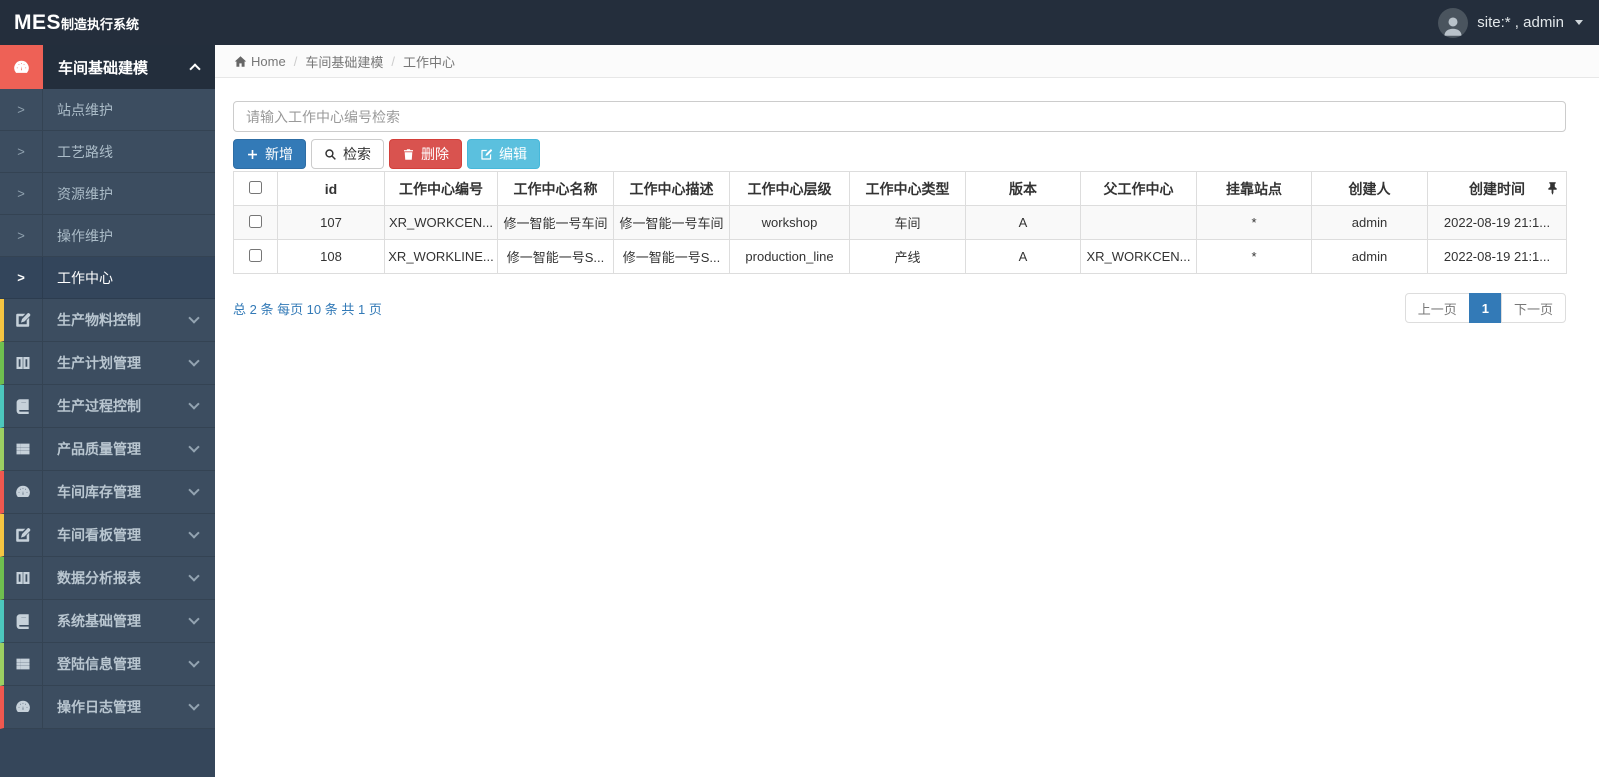  Describe the element at coordinates (99, 707) in the screenshot. I see `sidebar-item-label: 操作日志管理` at that location.